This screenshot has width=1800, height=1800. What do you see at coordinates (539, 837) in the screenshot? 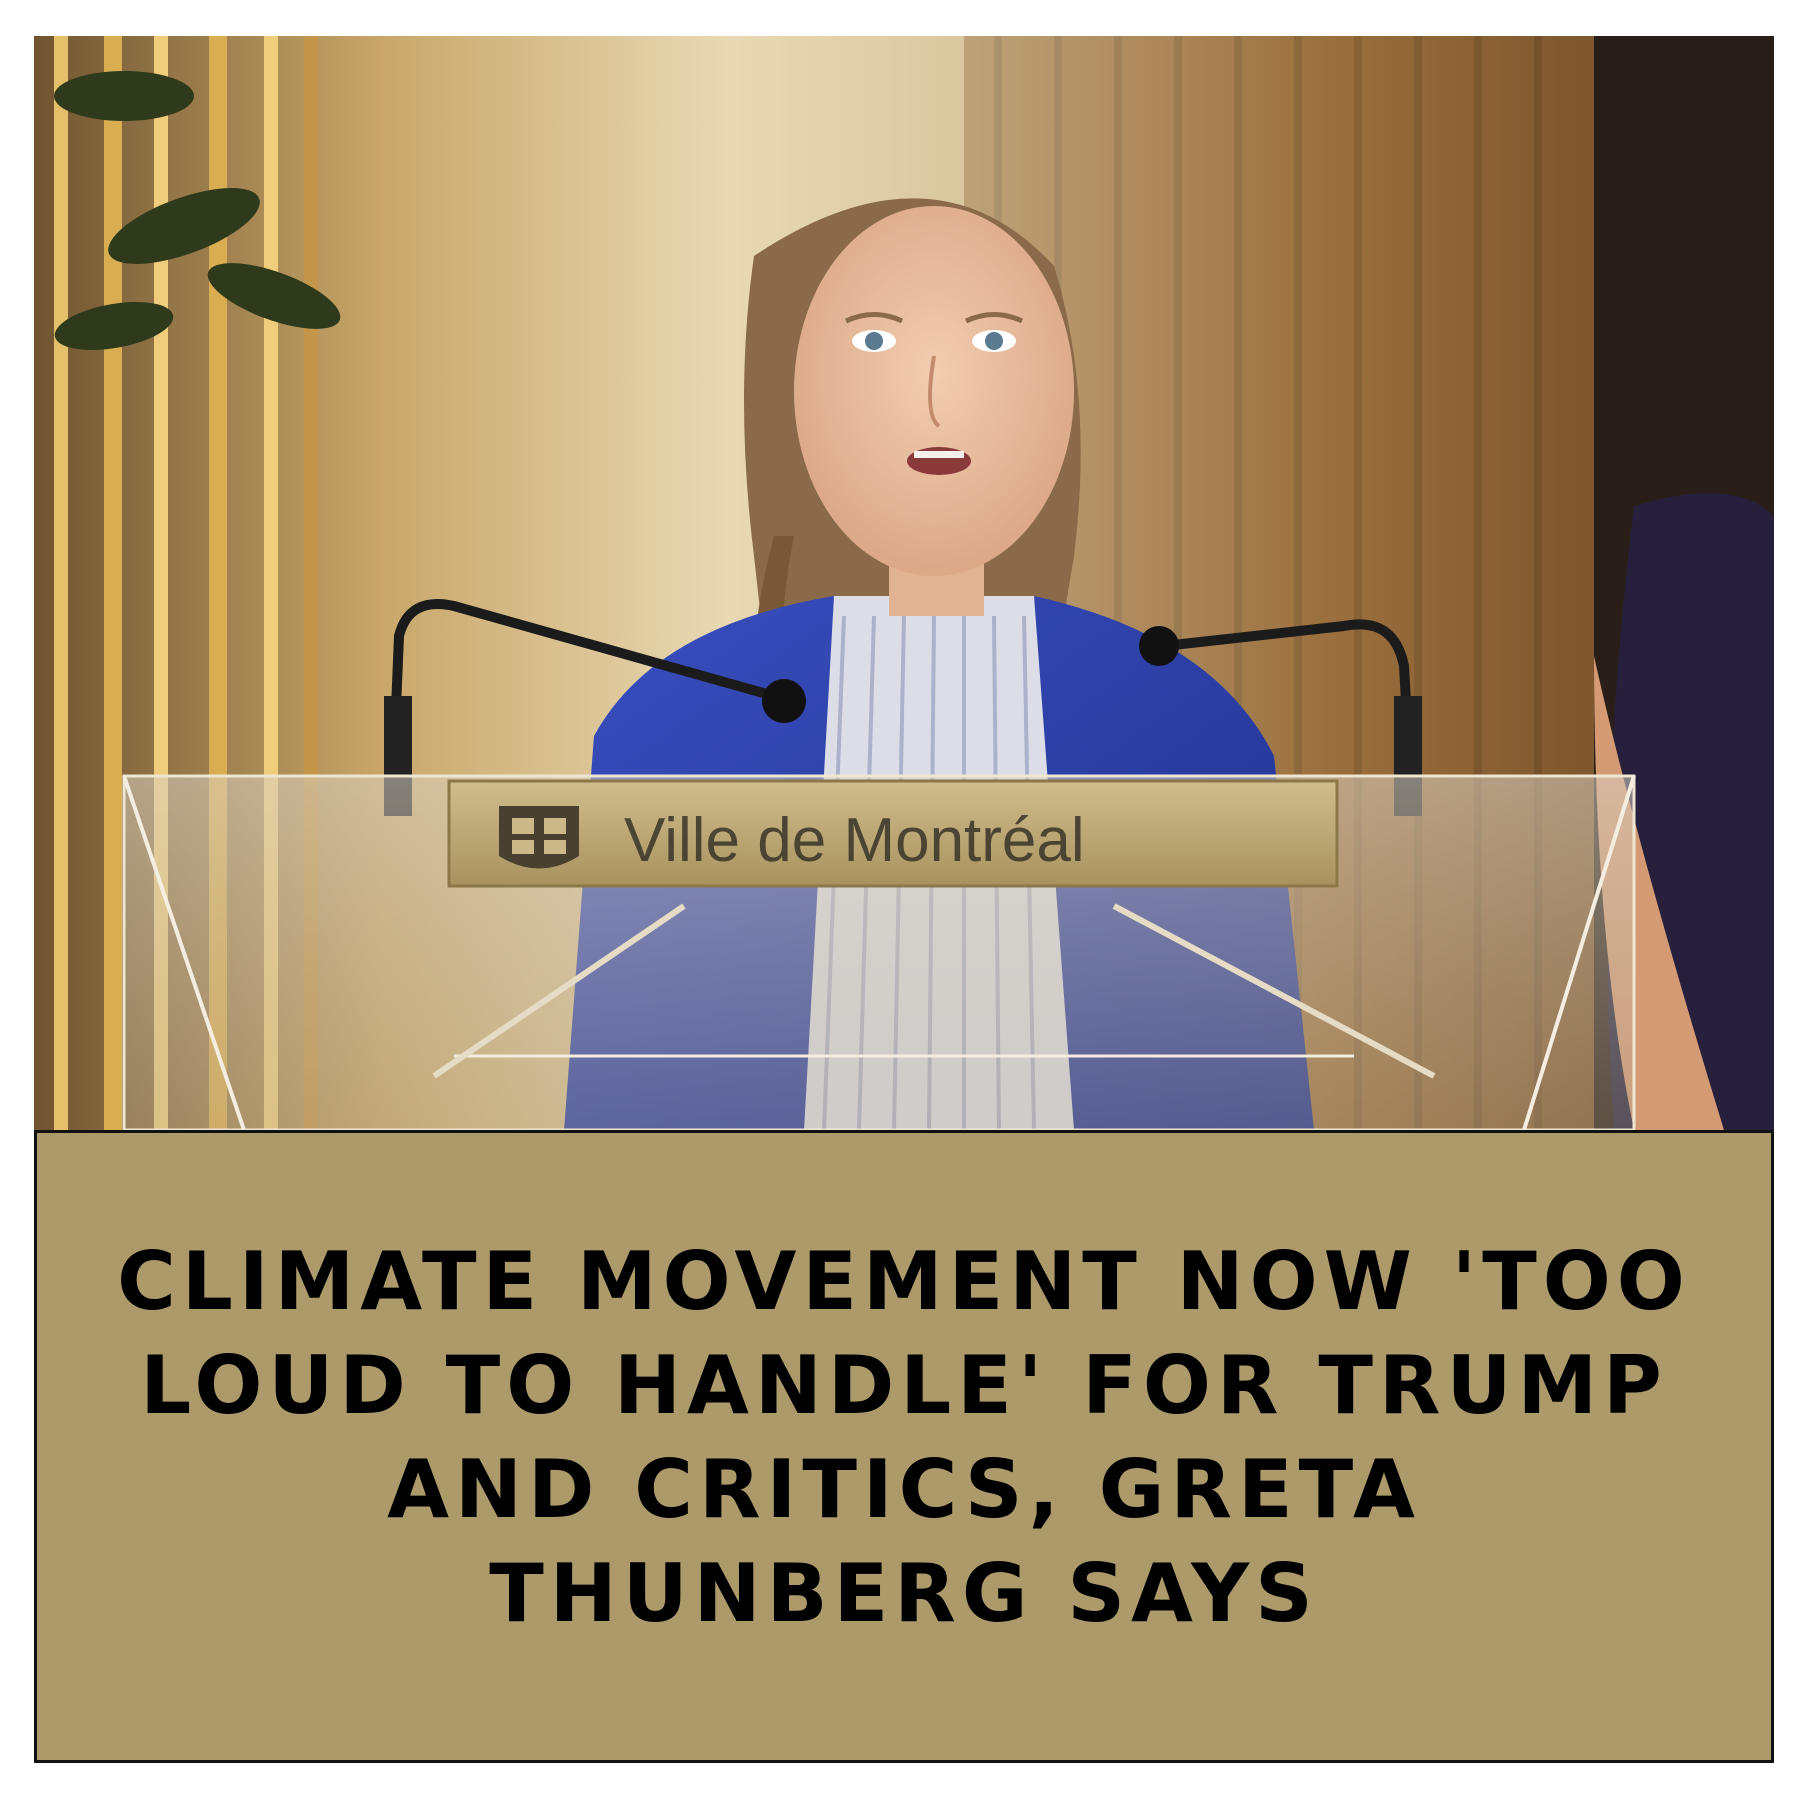
I see `montreal-crest-icon` at bounding box center [539, 837].